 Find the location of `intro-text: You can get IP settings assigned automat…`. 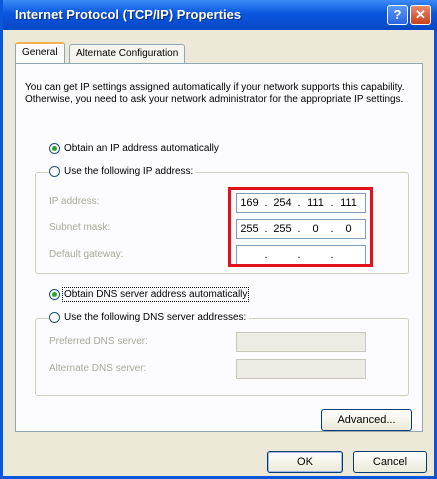

intro-text: You can get IP settings assigned automat… is located at coordinates (215, 93).